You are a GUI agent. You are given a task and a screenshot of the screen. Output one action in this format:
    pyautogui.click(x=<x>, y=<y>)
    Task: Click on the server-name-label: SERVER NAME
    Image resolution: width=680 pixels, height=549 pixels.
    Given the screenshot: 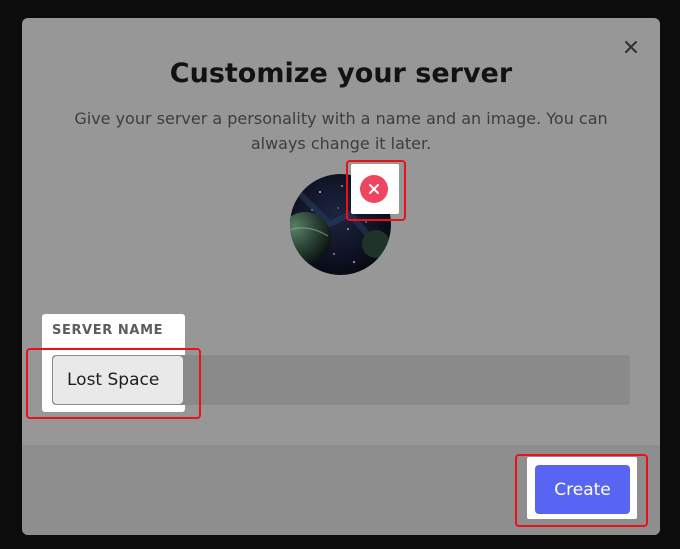 What is the action you would take?
    pyautogui.click(x=108, y=330)
    